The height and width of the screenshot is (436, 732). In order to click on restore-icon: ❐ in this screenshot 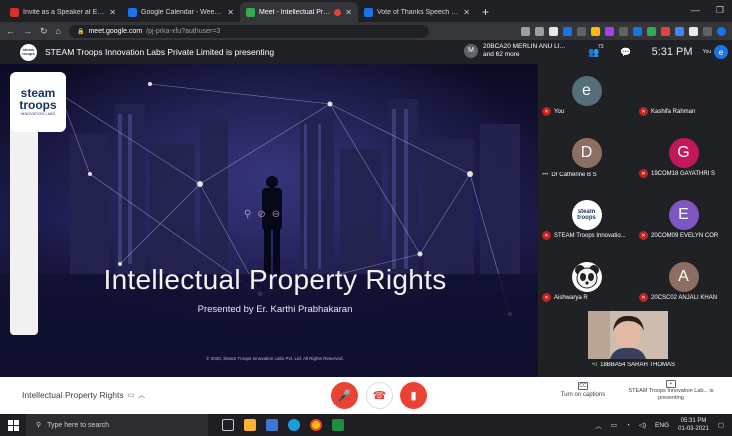, I will do `click(720, 10)`.